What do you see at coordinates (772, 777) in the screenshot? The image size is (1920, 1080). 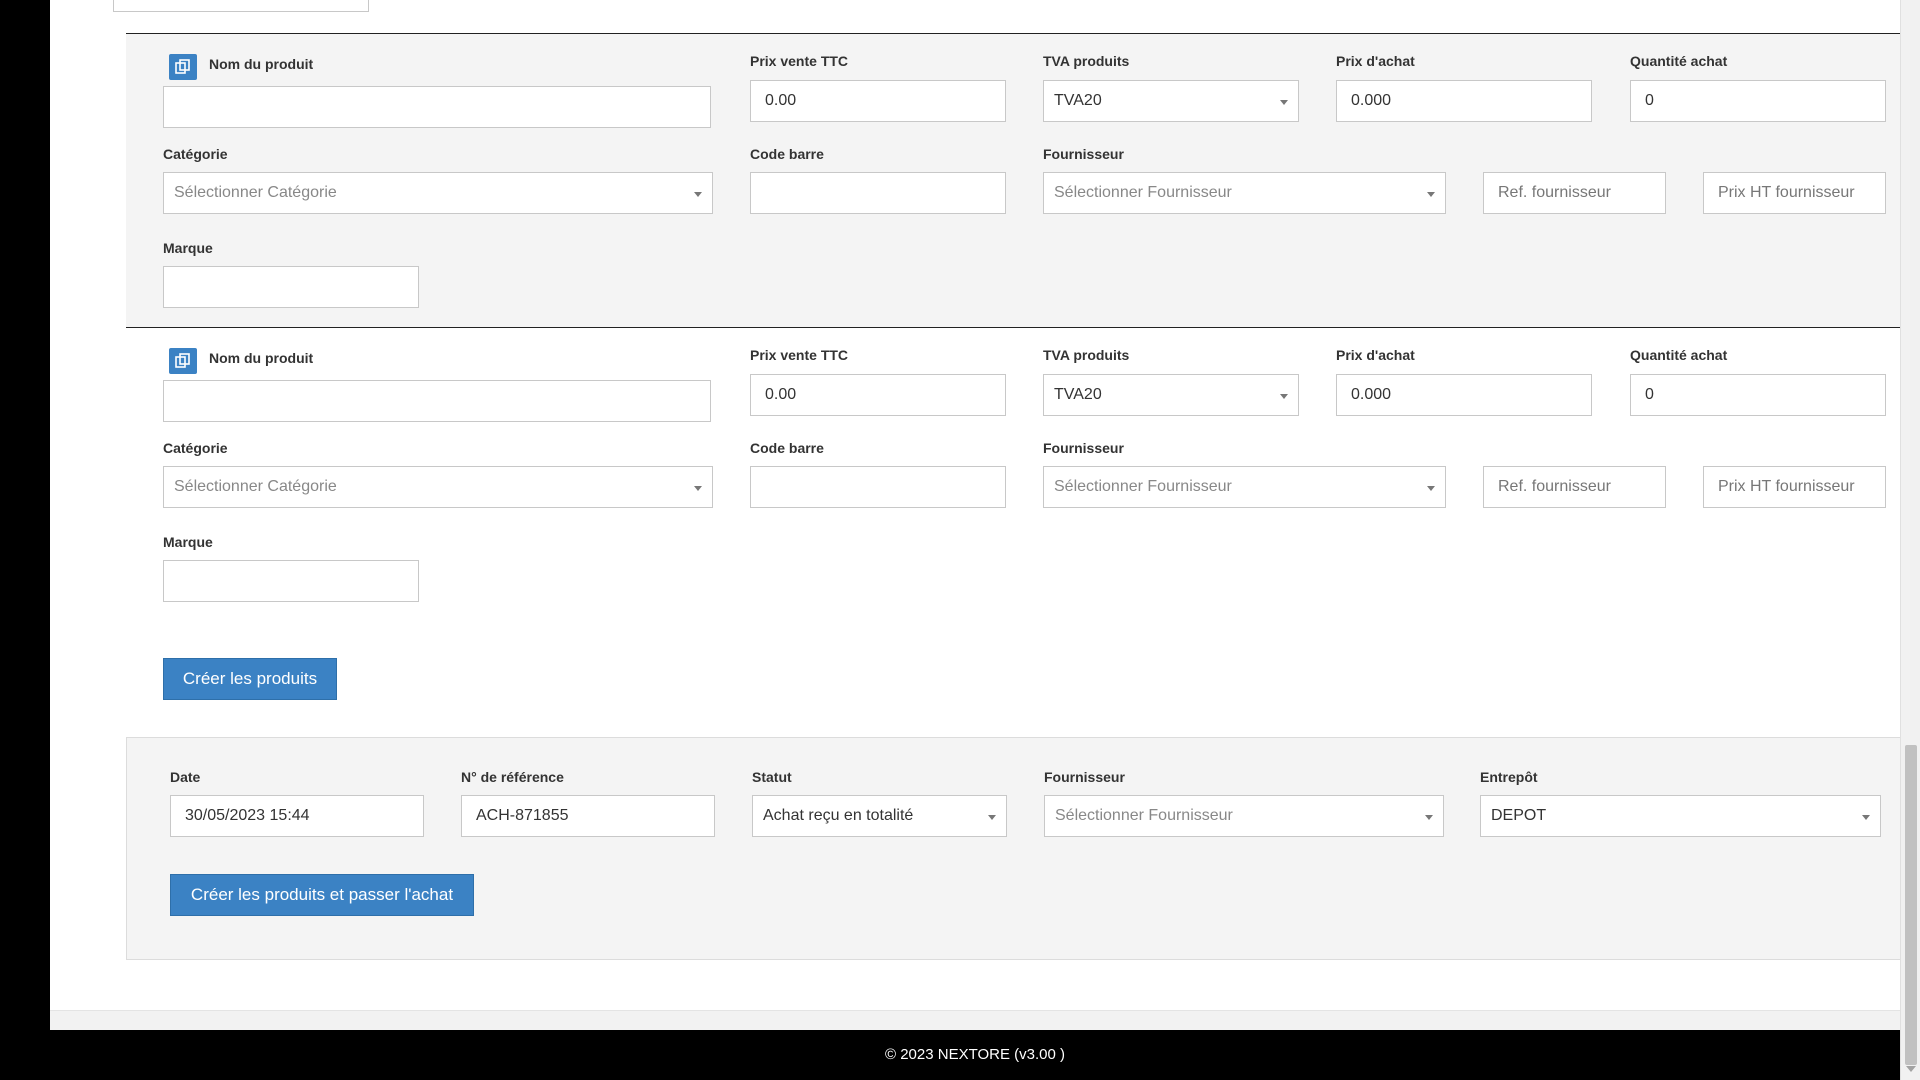 I see `status-label: Statut` at bounding box center [772, 777].